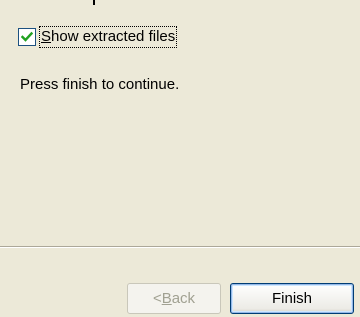 The width and height of the screenshot is (360, 317). I want to click on show-extracted-files-option: Show extracted files, so click(98, 37).